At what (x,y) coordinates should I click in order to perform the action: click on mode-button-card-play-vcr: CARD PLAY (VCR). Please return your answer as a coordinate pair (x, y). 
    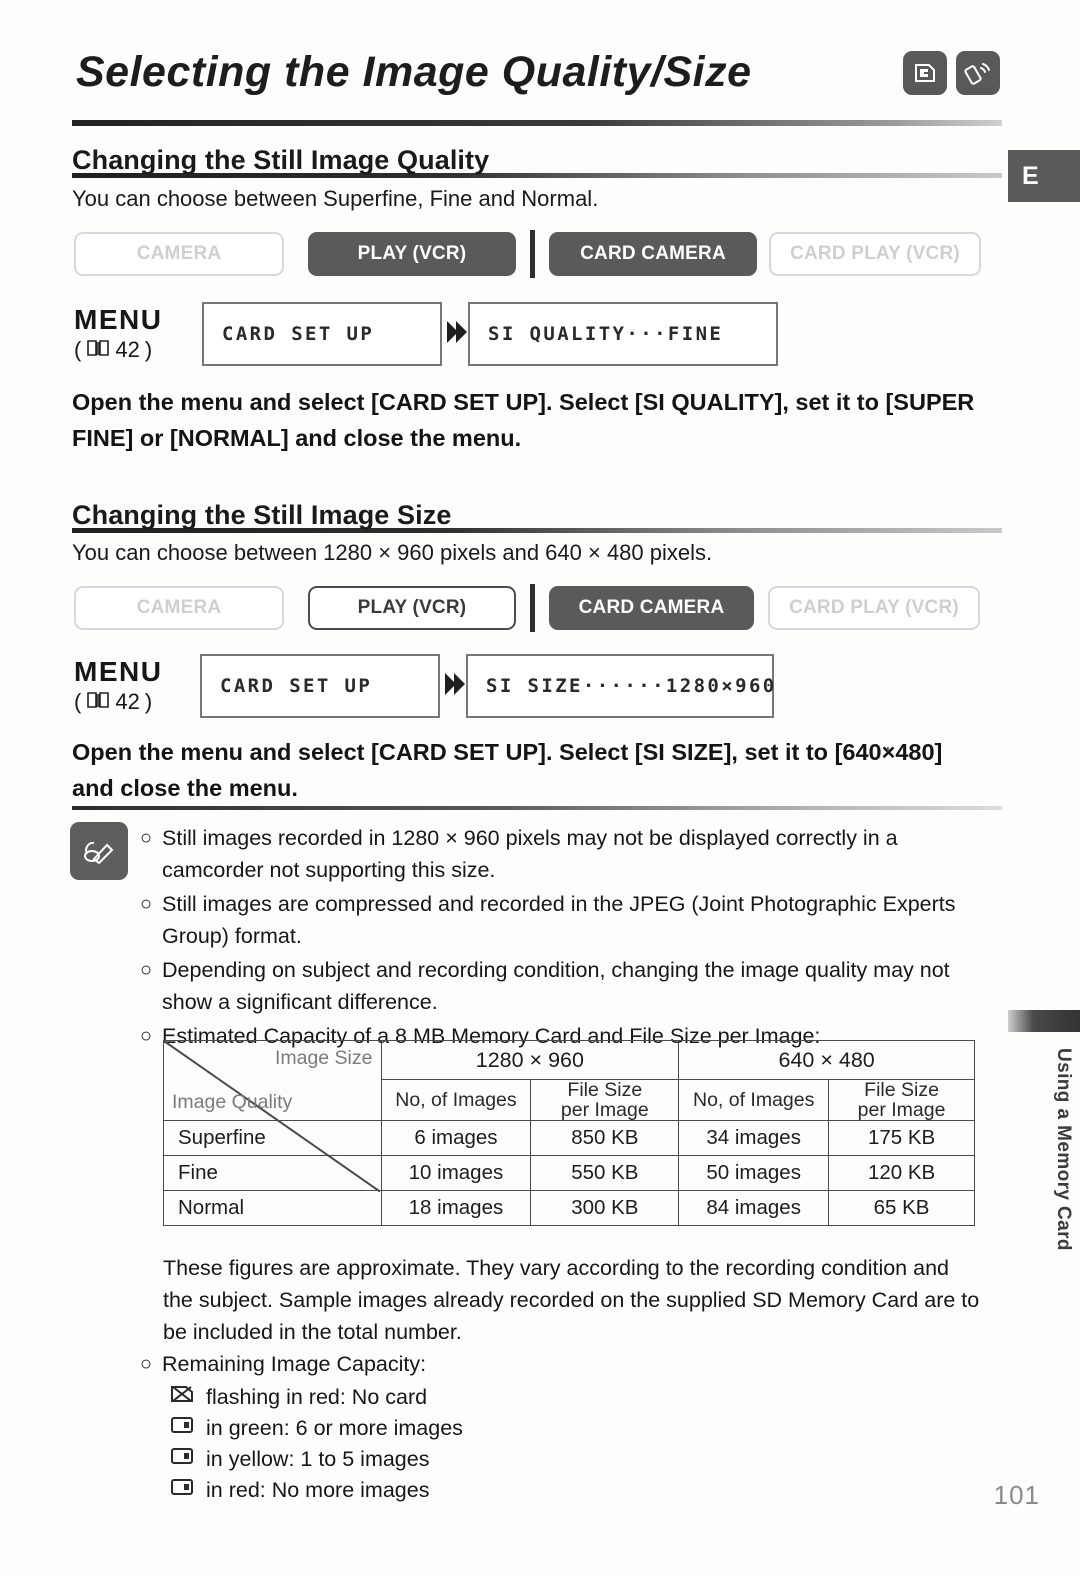
    Looking at the image, I should click on (875, 254).